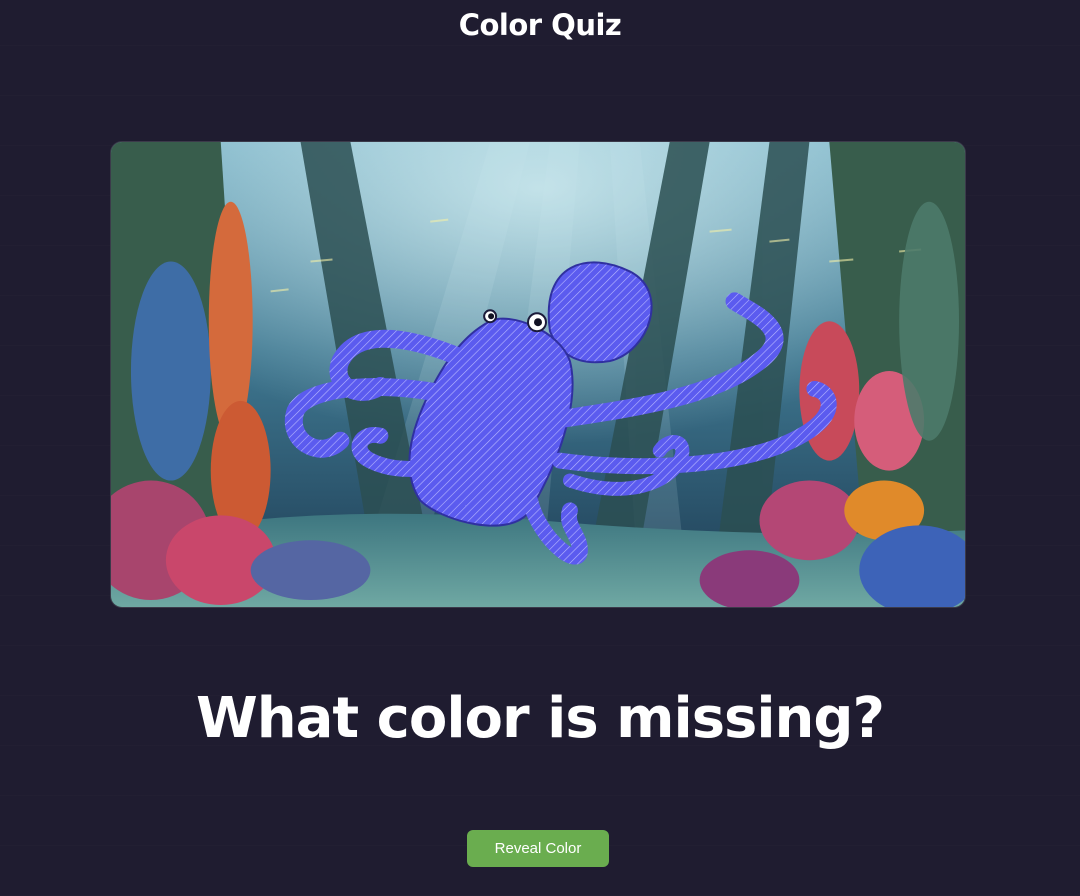  I want to click on page-title: Color Quiz, so click(540, 25).